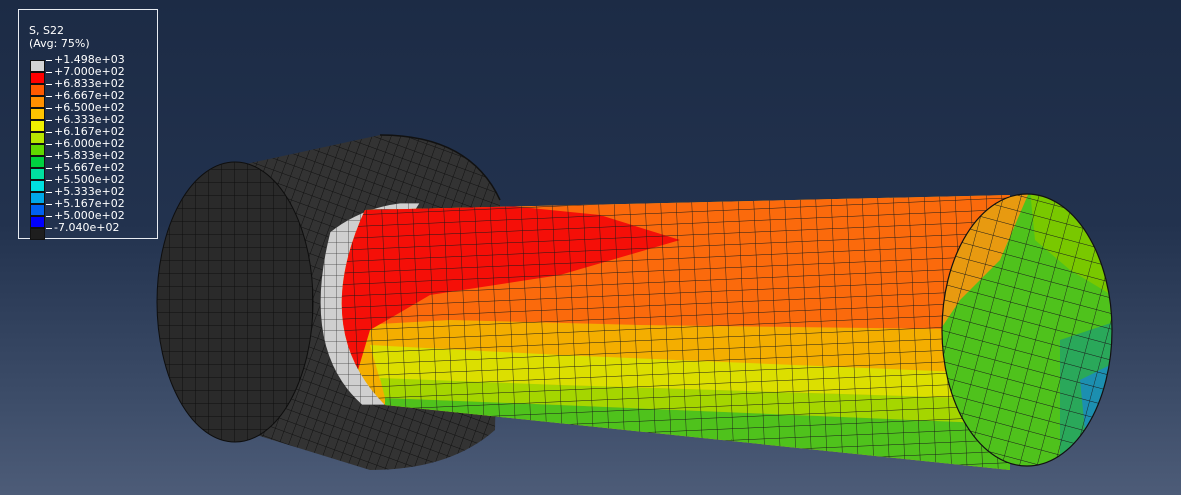 This screenshot has width=1181, height=495. Describe the element at coordinates (235, 302) in the screenshot. I see `disc-front-face` at that location.